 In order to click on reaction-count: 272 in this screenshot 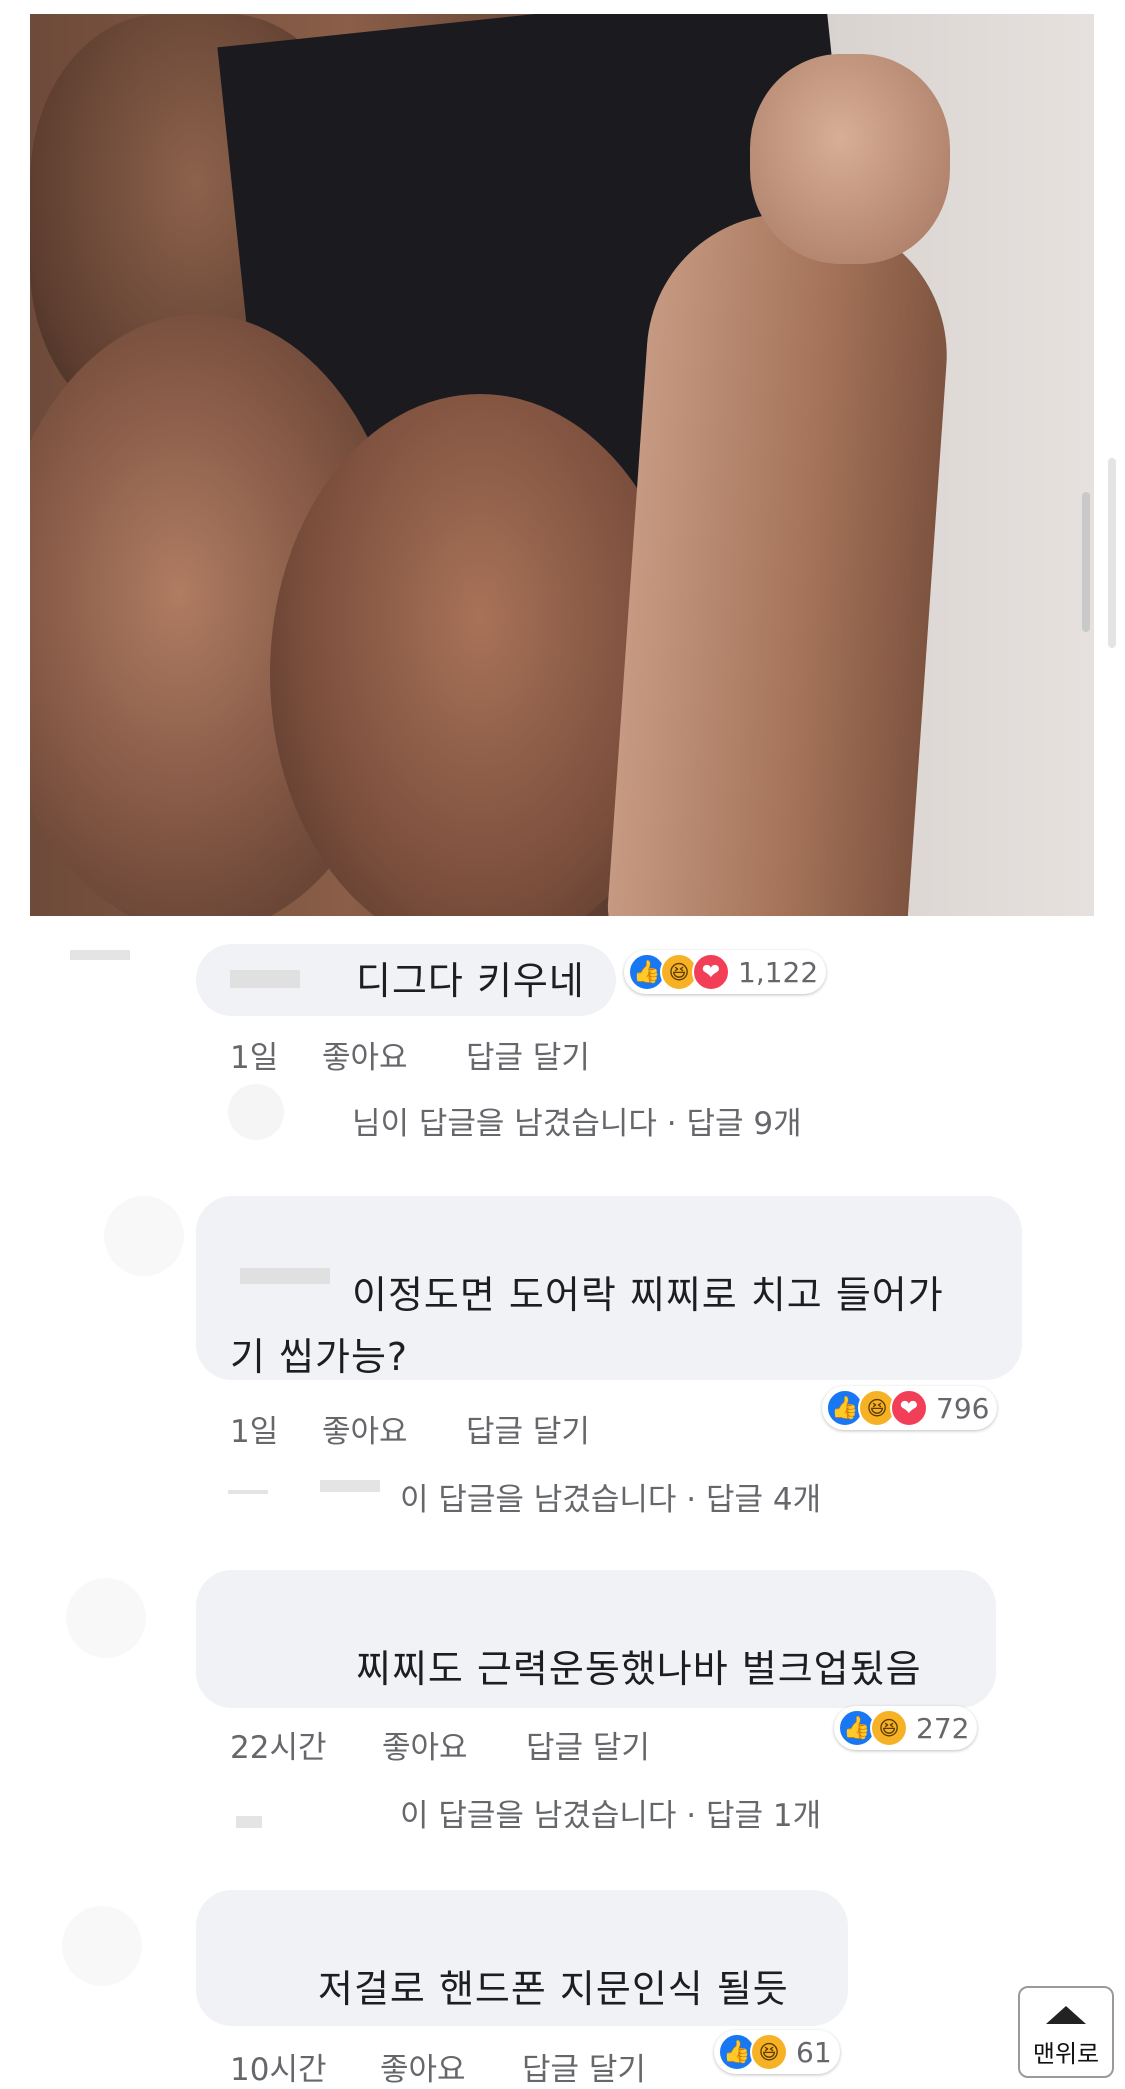, I will do `click(943, 1728)`.